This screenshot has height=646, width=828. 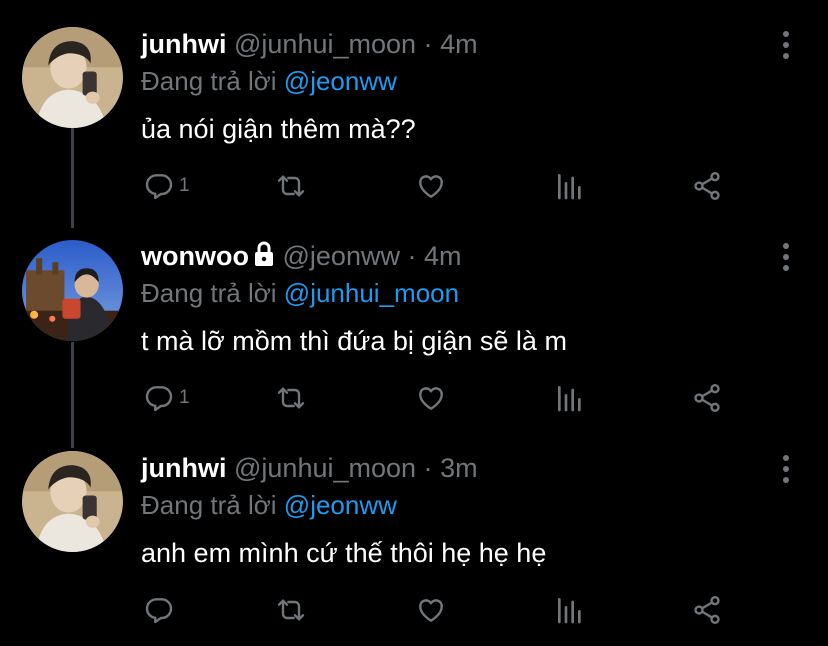 I want to click on tweet-actions, so click(x=441, y=610).